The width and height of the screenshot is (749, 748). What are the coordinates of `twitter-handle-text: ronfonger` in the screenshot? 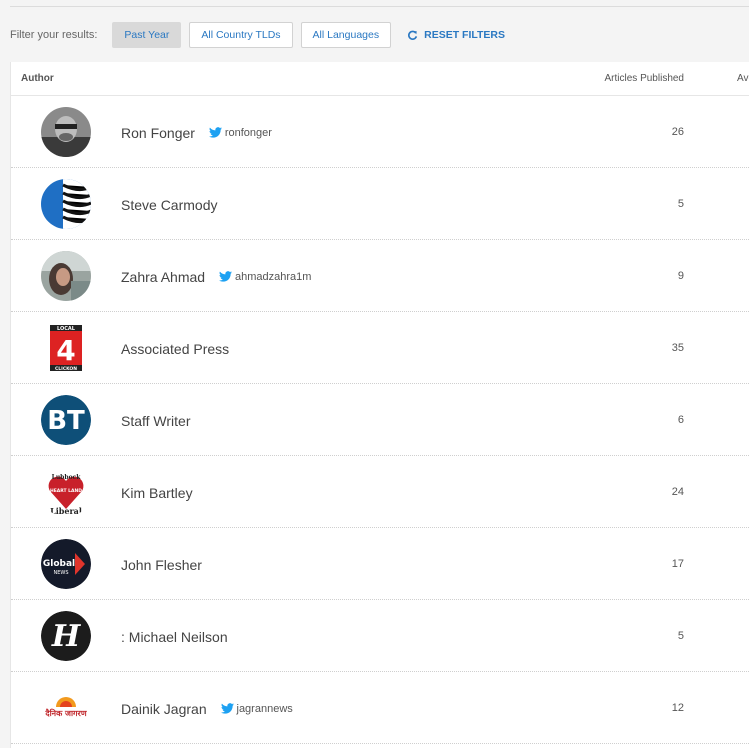 It's located at (248, 133).